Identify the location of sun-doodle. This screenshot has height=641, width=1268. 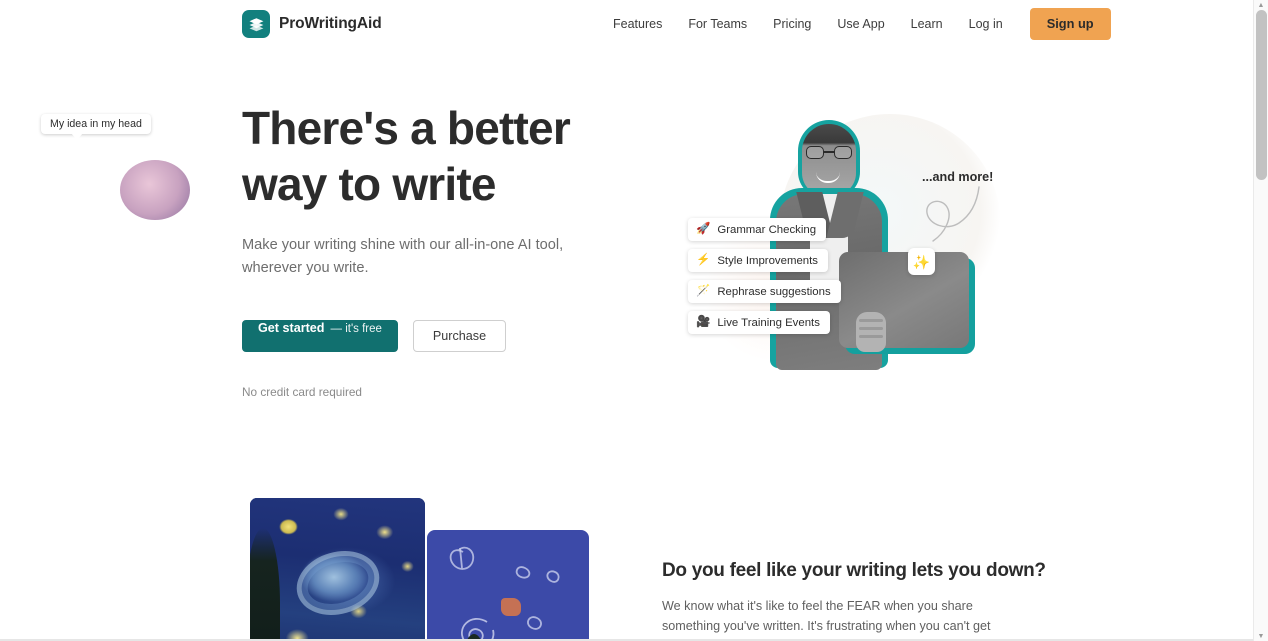
(511, 607).